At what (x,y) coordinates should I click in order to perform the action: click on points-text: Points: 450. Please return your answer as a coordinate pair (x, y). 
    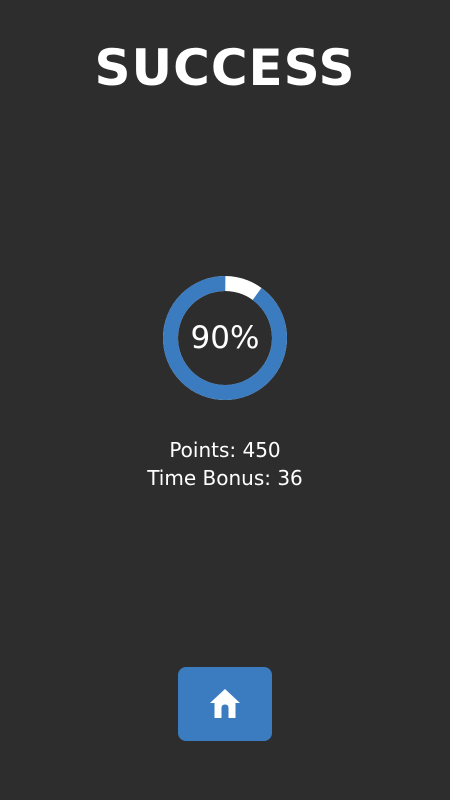
    Looking at the image, I should click on (225, 450).